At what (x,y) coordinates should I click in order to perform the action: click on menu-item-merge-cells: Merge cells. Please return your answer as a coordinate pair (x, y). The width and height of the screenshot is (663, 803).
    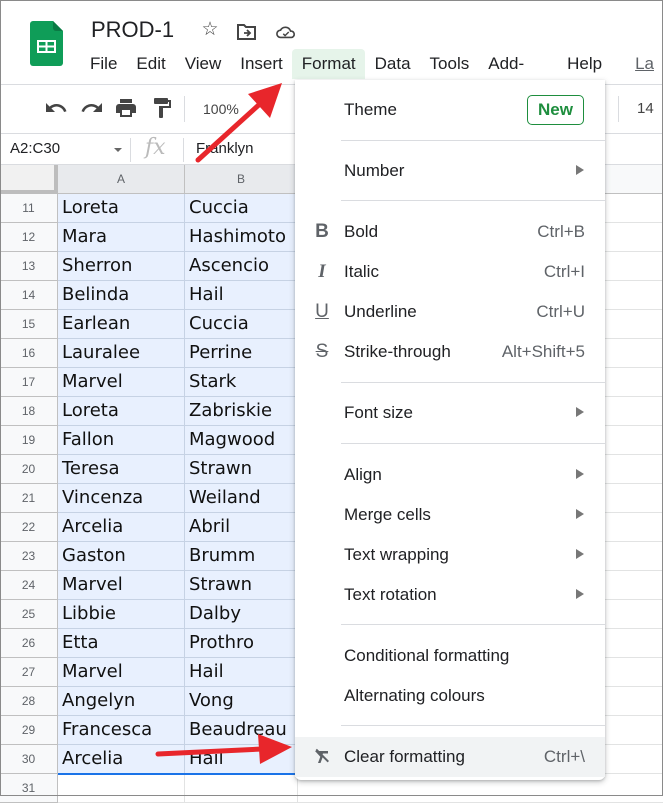
    Looking at the image, I should click on (450, 515).